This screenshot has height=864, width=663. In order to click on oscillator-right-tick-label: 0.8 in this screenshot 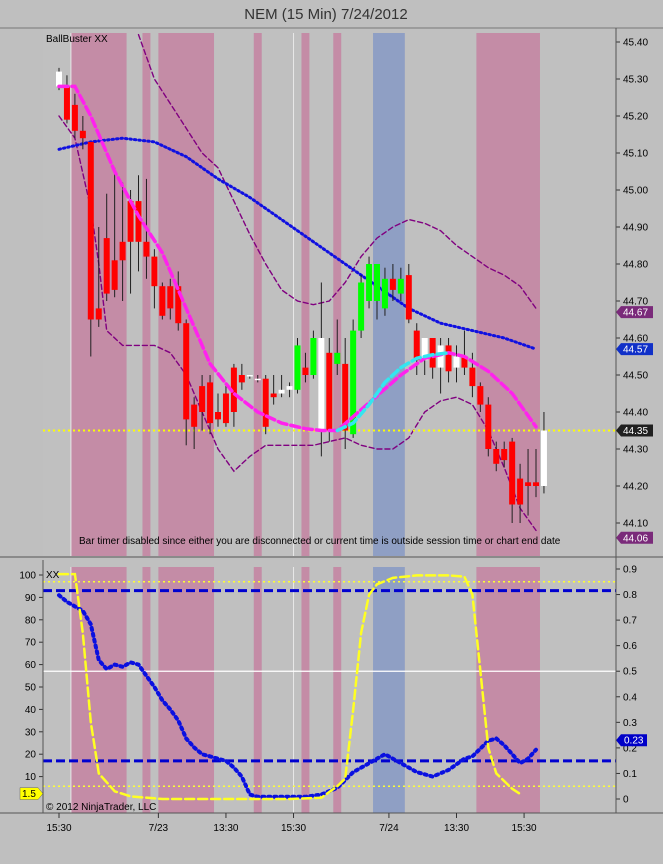, I will do `click(630, 595)`.